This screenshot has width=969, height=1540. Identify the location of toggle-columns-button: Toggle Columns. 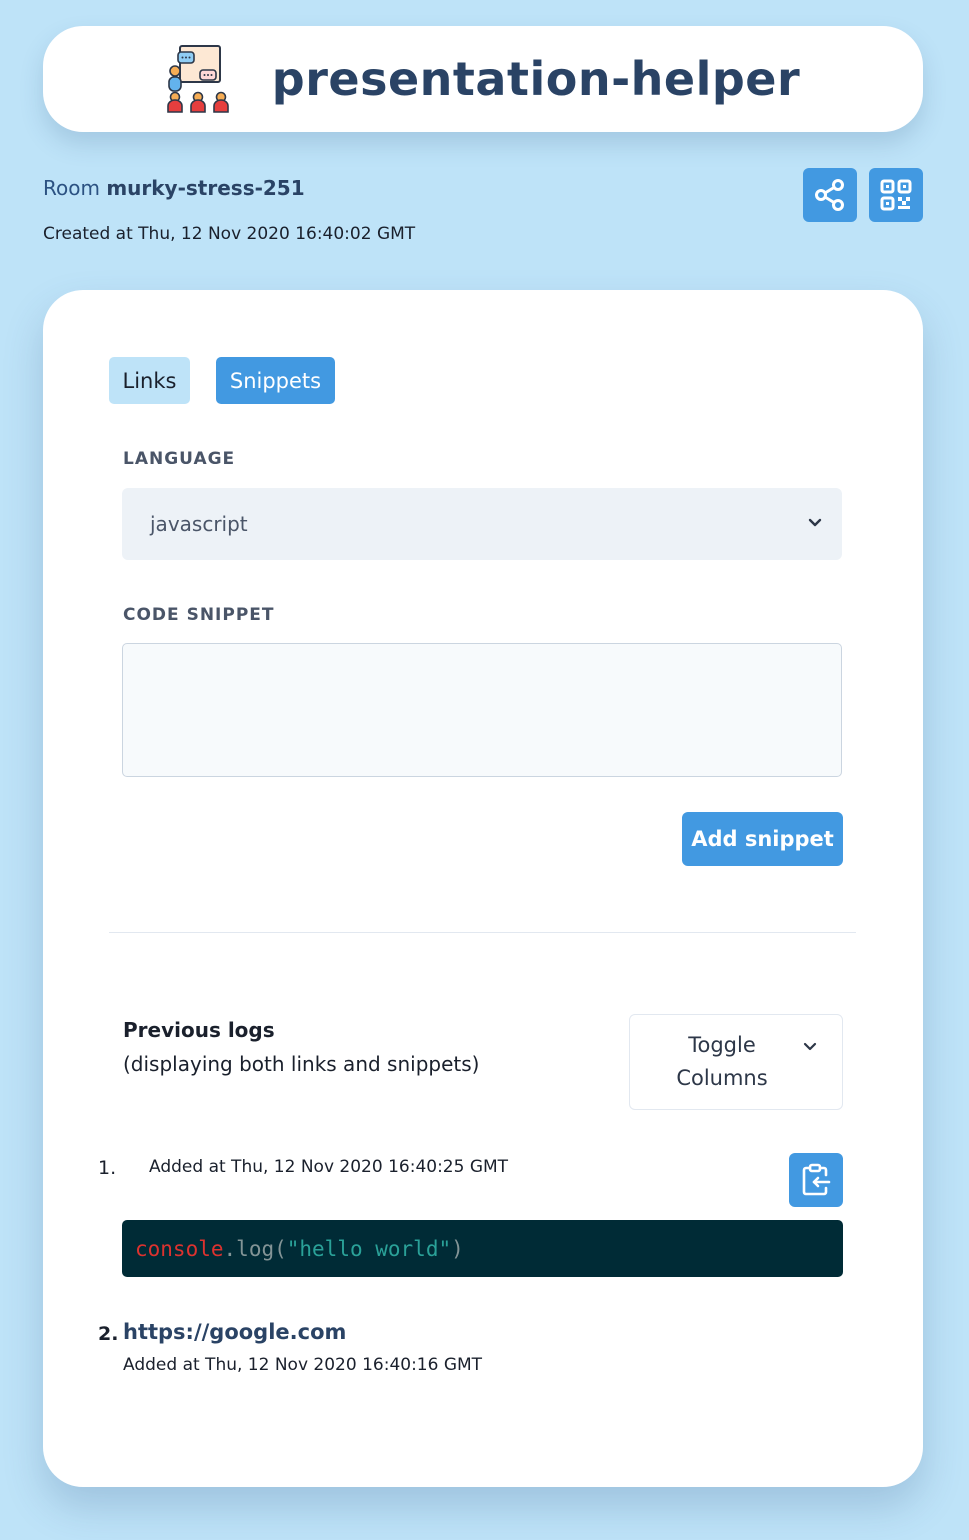
(736, 1062).